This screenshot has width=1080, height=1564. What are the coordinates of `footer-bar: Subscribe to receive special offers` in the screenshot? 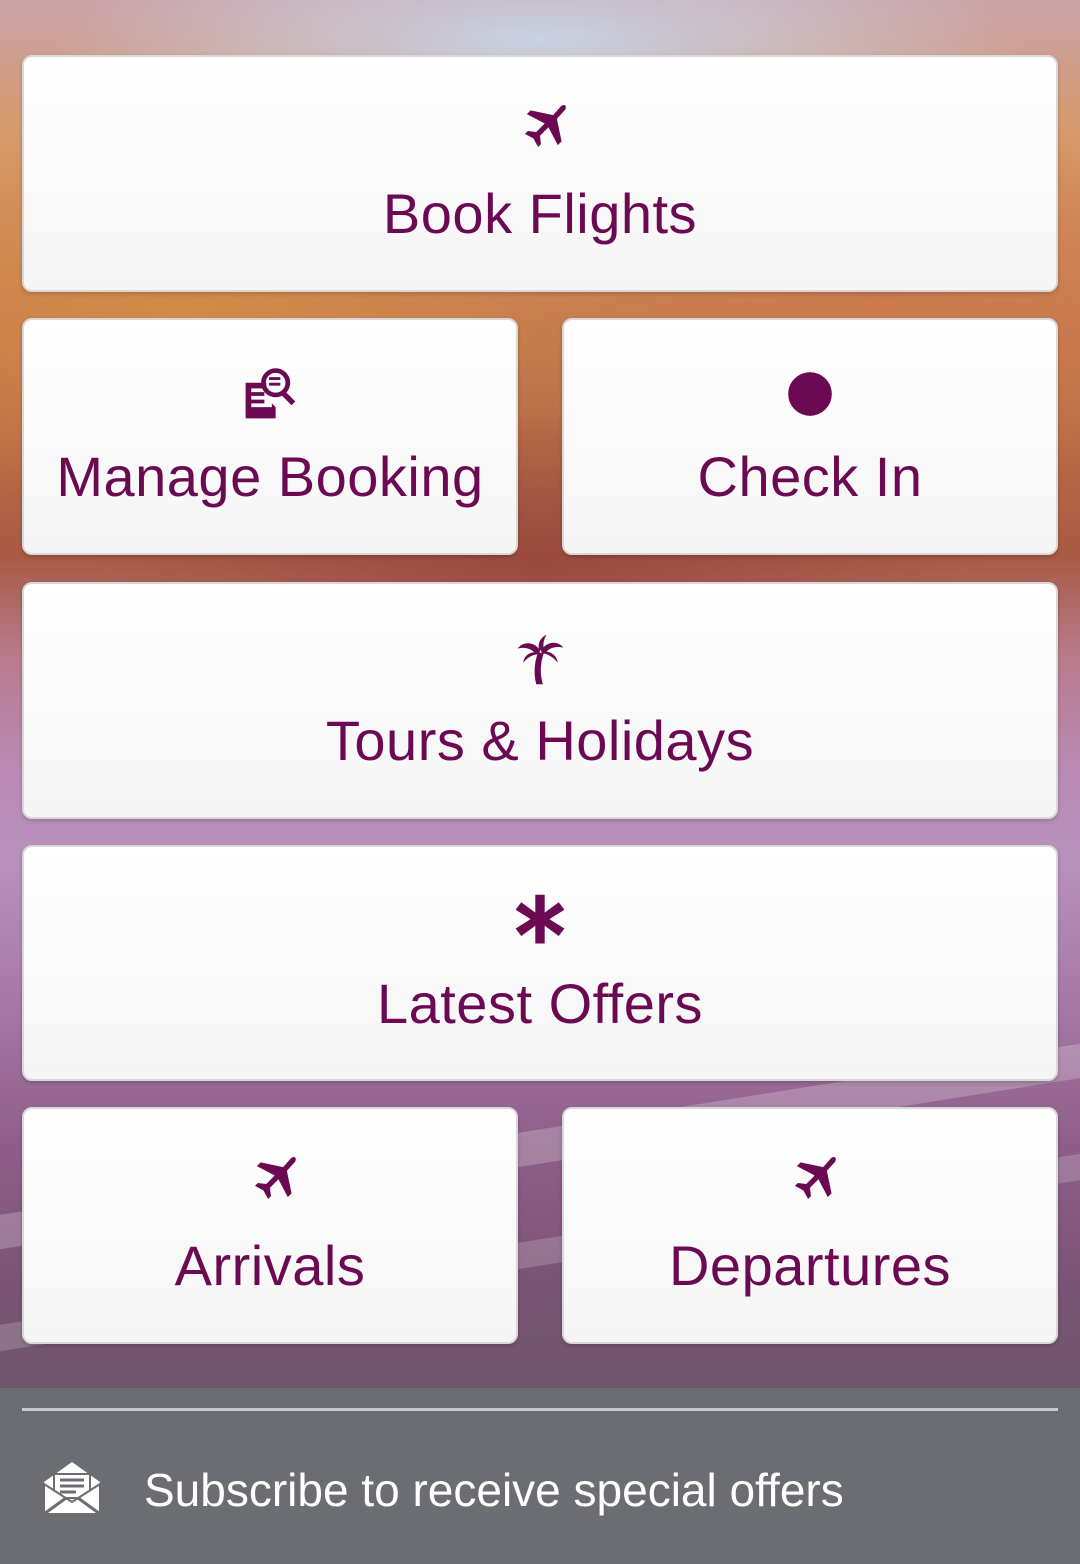 It's located at (540, 1476).